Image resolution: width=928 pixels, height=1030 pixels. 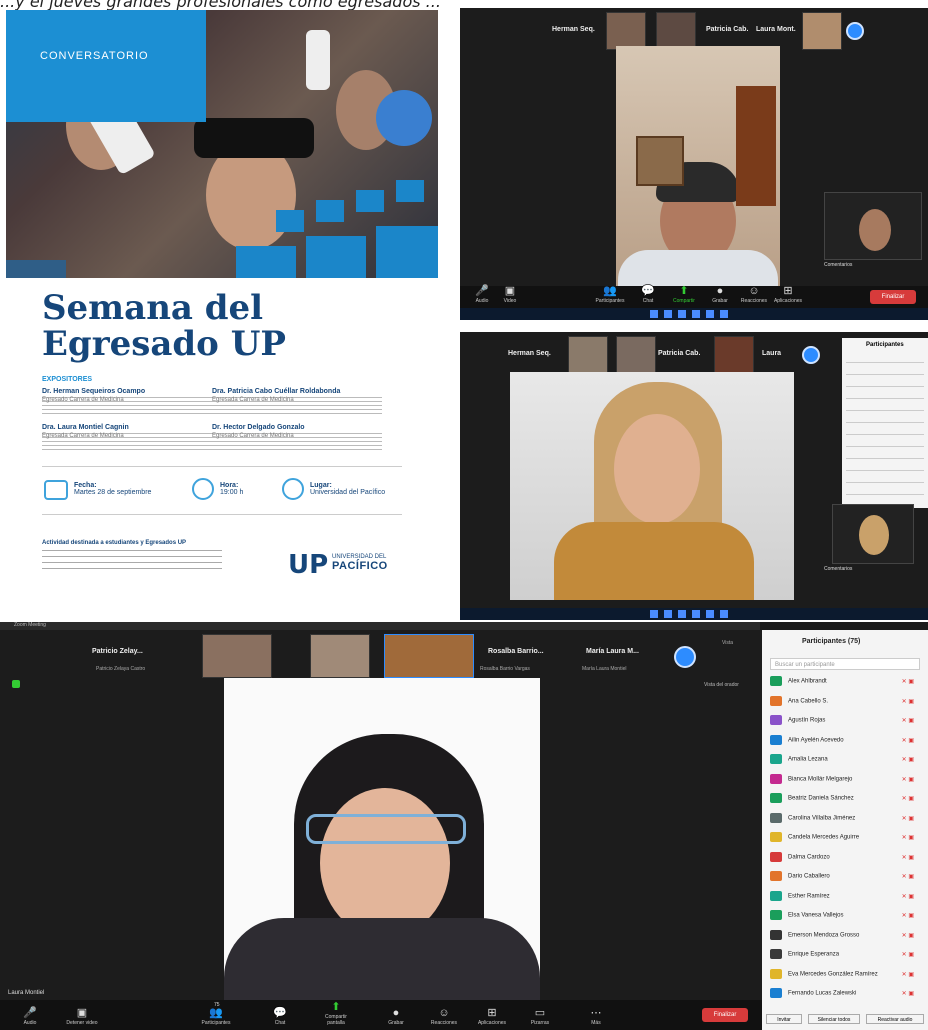 I want to click on list-item: Candela Mercedes Aguirre ✕ ▣, so click(x=845, y=839).